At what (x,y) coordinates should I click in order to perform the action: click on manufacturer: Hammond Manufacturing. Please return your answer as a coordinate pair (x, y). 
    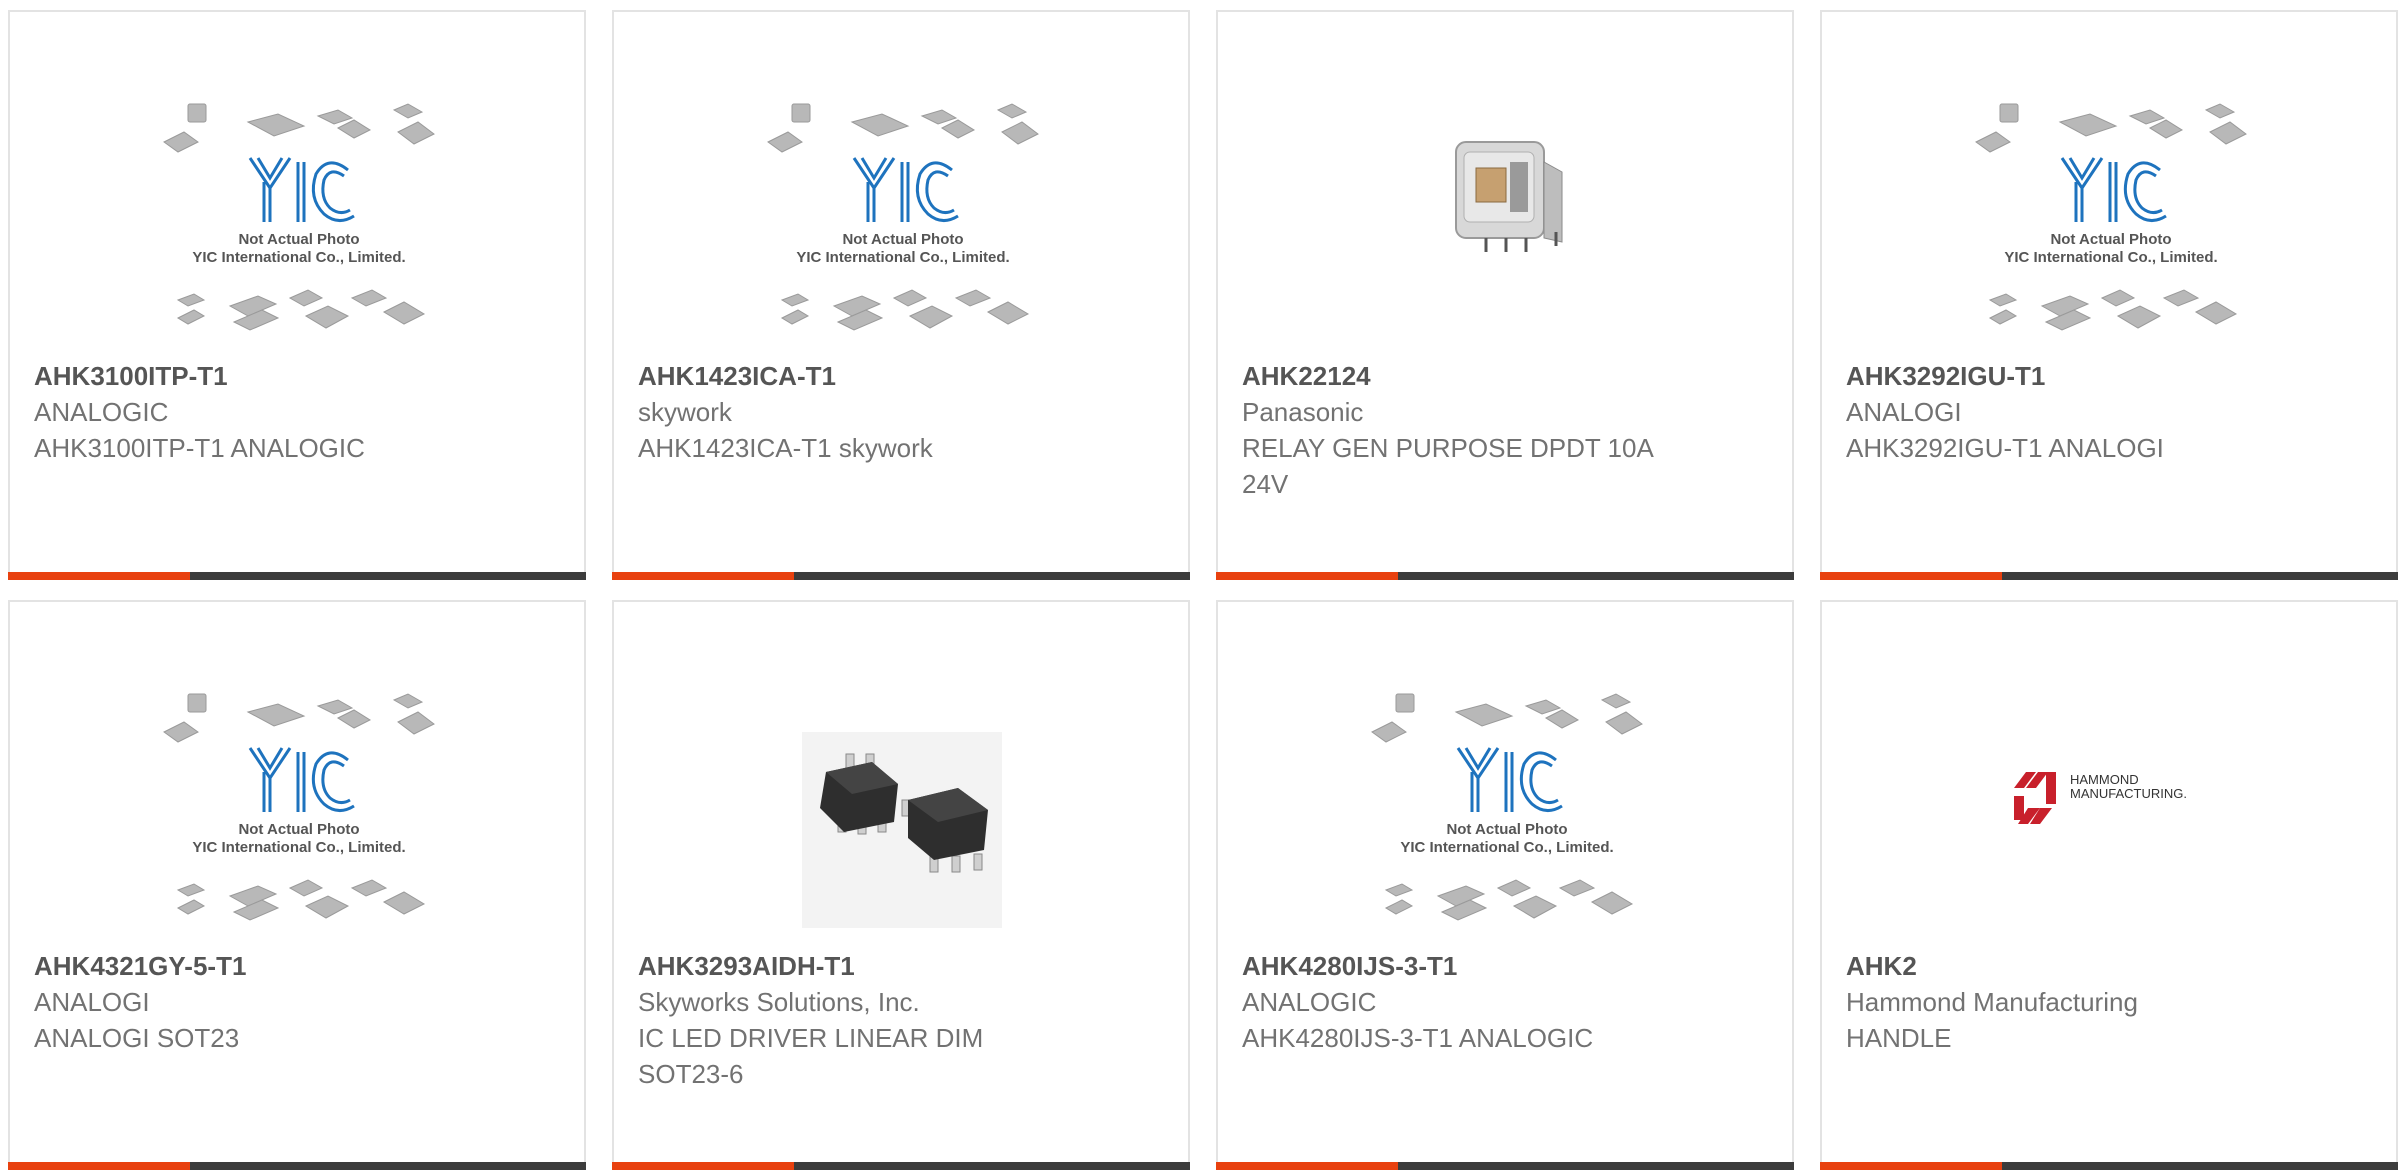
    Looking at the image, I should click on (1992, 1002).